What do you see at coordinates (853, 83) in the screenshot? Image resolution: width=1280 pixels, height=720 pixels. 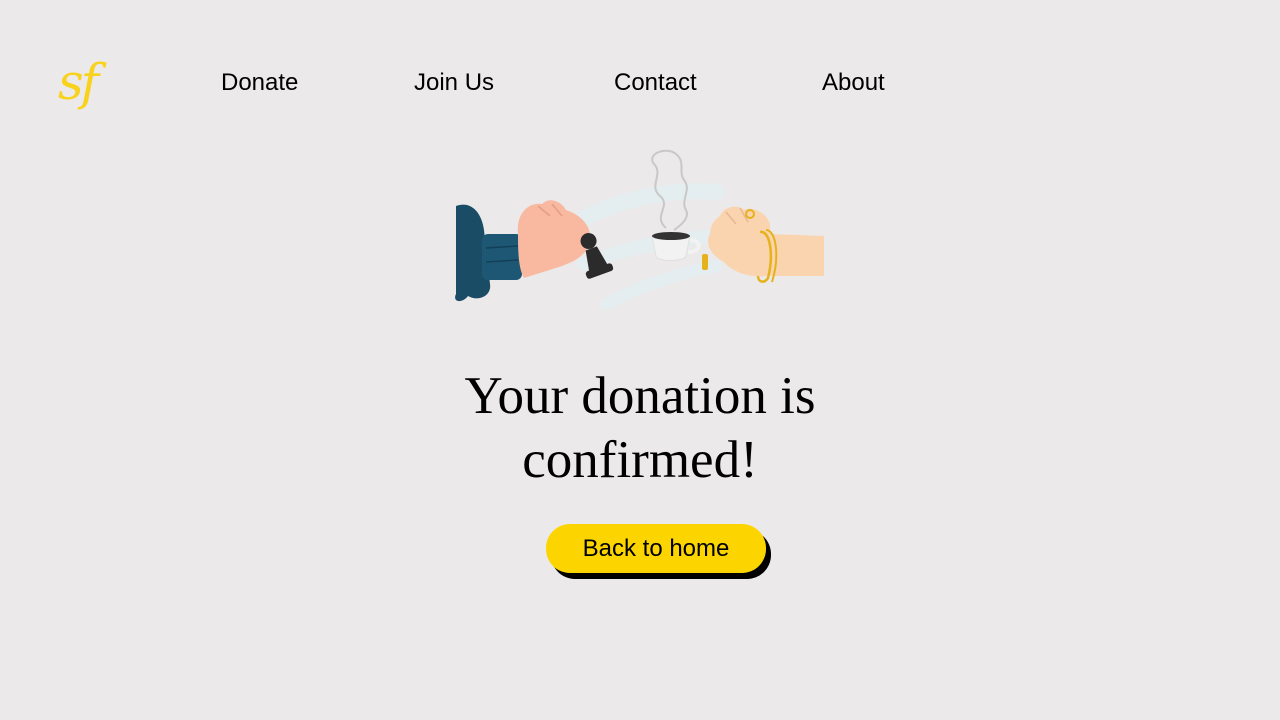 I see `nav-about: About` at bounding box center [853, 83].